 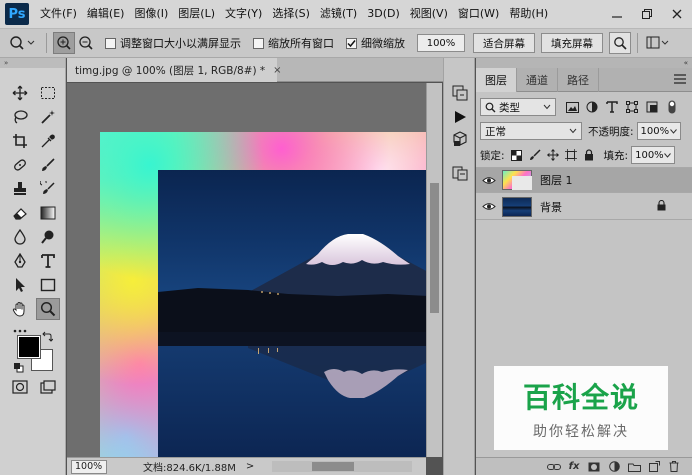 I want to click on eraser-tool-icon, so click(x=20, y=213).